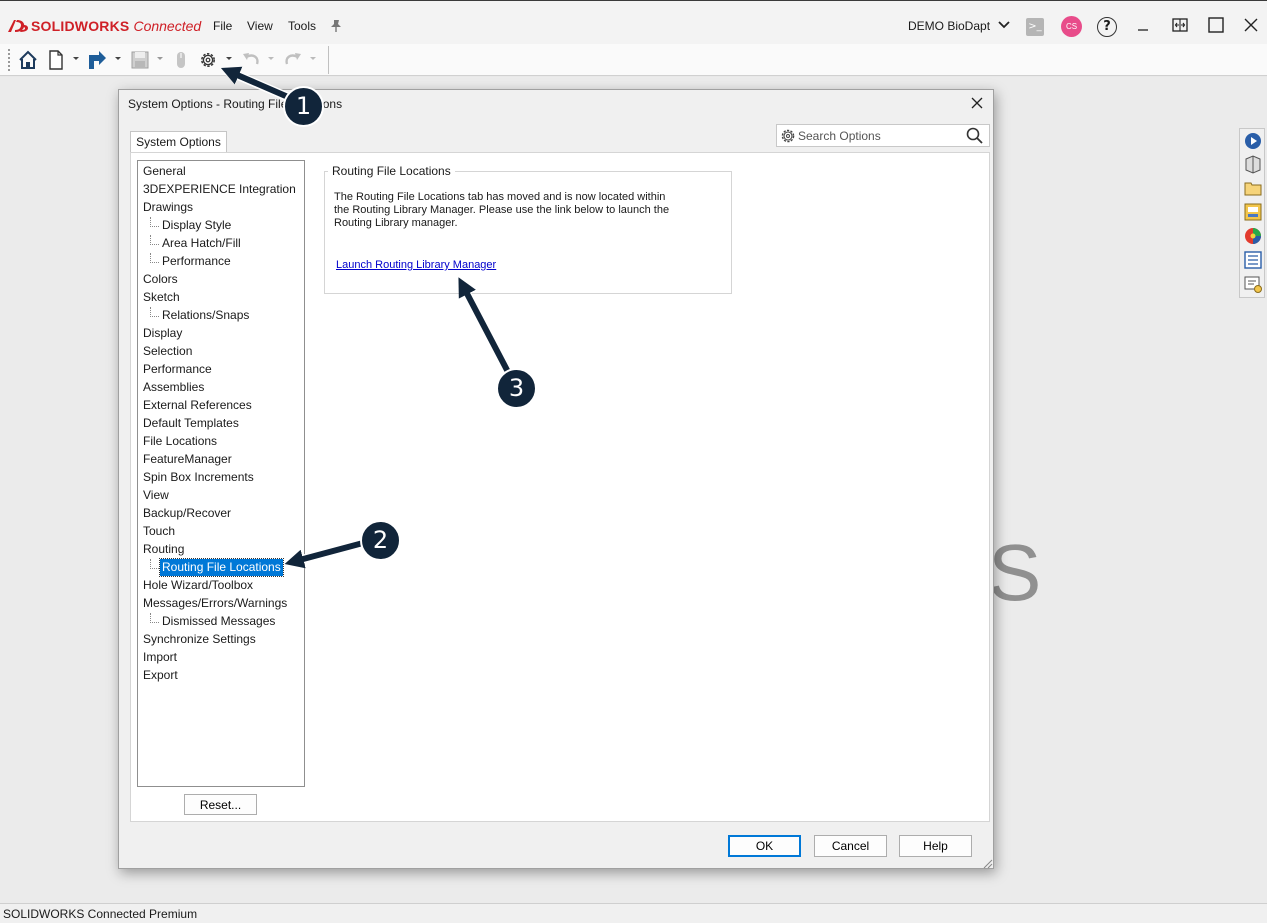 This screenshot has width=1267, height=923. Describe the element at coordinates (222, 26) in the screenshot. I see `menu-file: File` at that location.